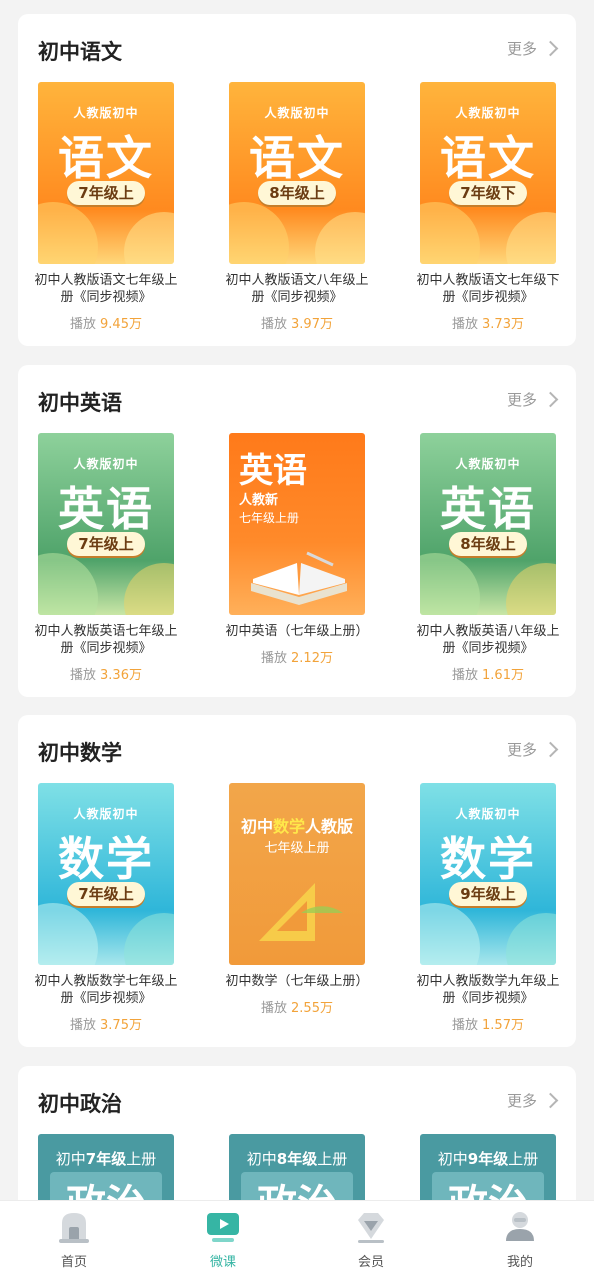 This screenshot has width=594, height=1281. I want to click on course-cover: 初中9年级上册 政治, so click(488, 1167).